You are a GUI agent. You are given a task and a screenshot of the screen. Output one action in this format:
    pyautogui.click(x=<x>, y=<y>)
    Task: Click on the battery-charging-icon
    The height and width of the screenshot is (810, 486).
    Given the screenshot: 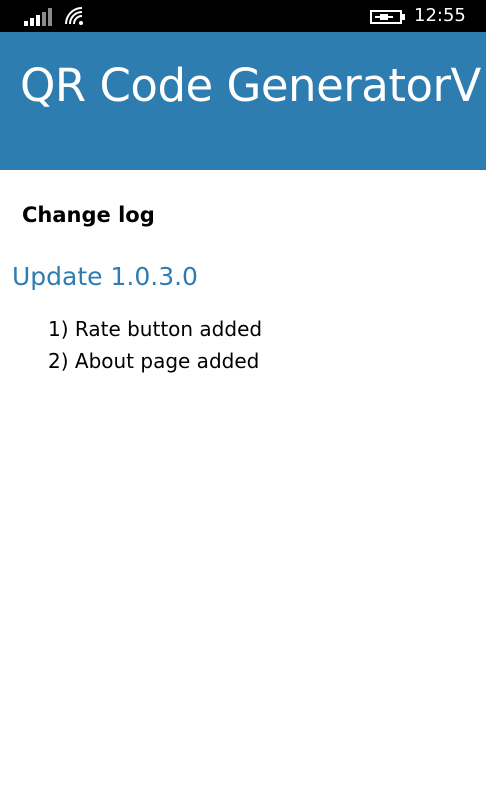 What is the action you would take?
    pyautogui.click(x=387, y=17)
    